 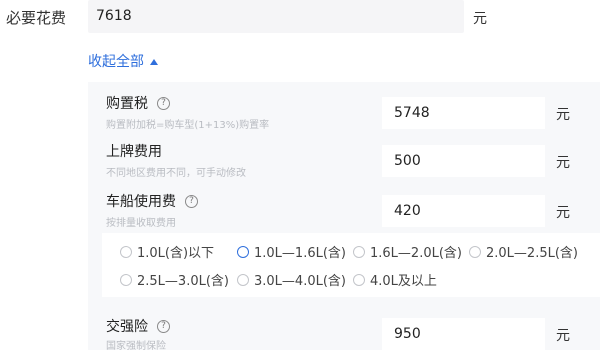 I want to click on required-cost-label: 必要花费, so click(x=36, y=18).